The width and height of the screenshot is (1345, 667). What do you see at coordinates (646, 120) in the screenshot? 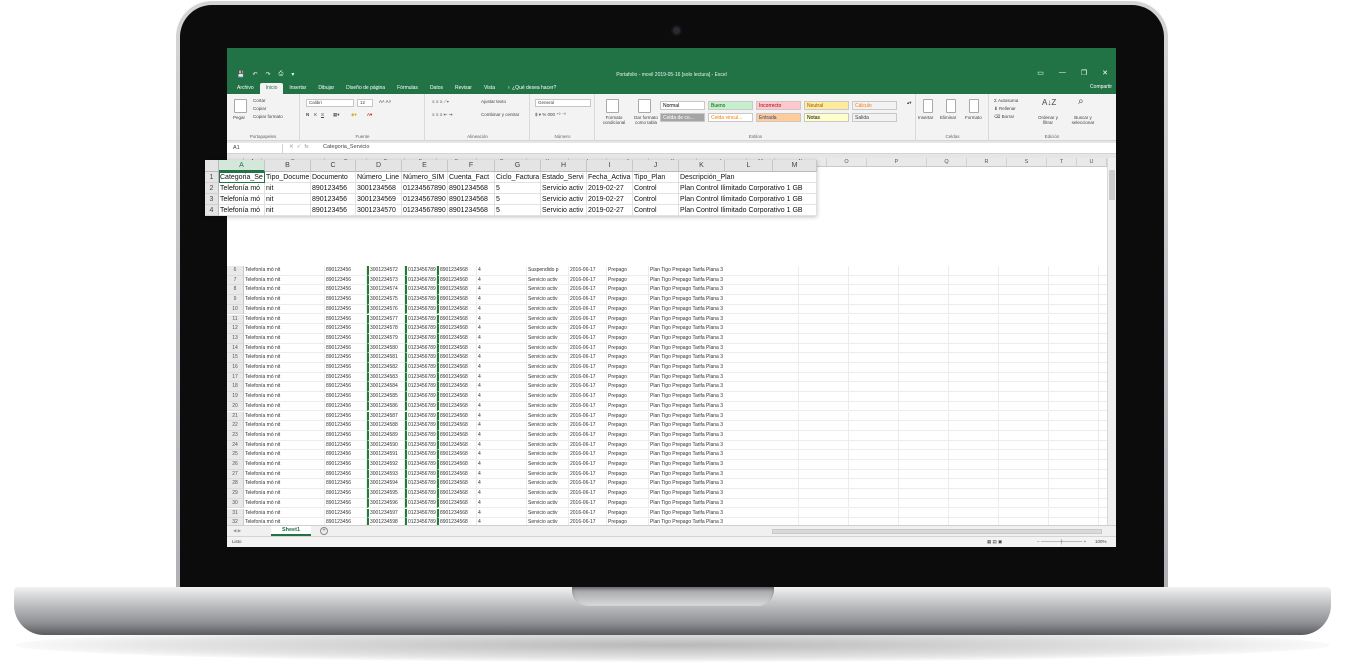
I see `format-as-table-button: Dar formato como tabla` at bounding box center [646, 120].